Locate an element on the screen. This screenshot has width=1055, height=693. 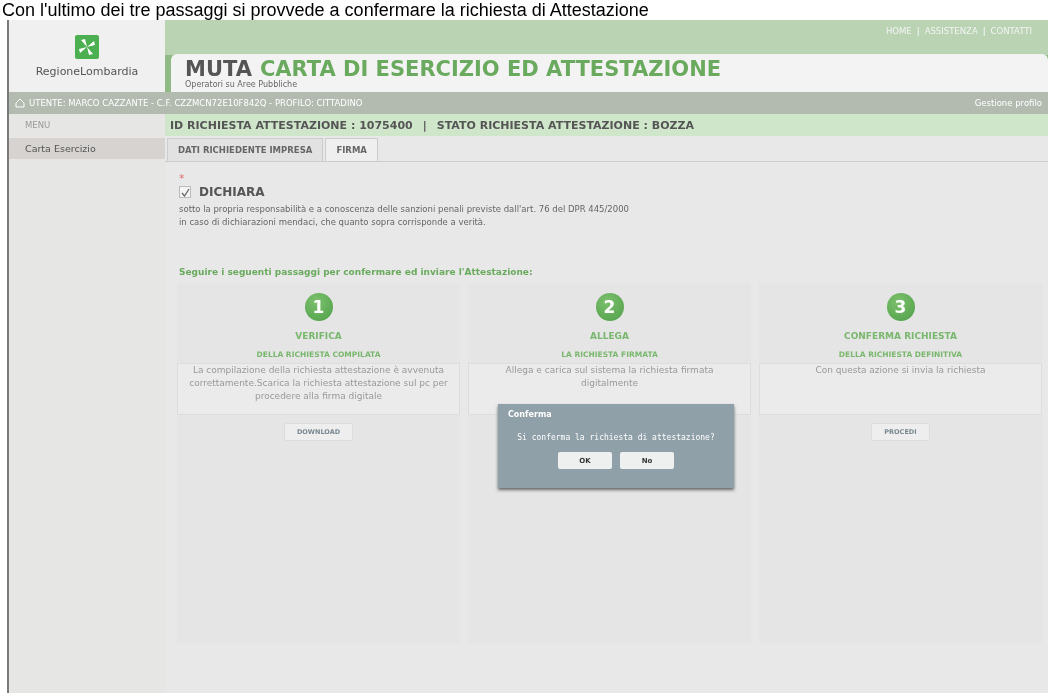
declare-checkbox is located at coordinates (185, 192).